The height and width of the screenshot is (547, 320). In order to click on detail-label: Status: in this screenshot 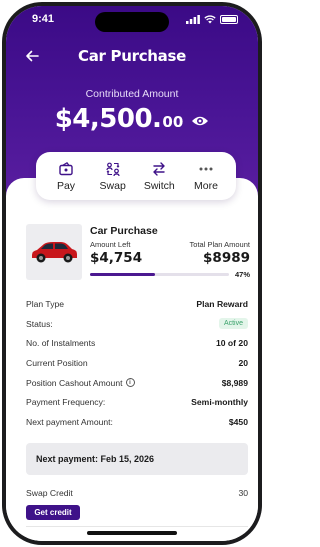, I will do `click(39, 323)`.